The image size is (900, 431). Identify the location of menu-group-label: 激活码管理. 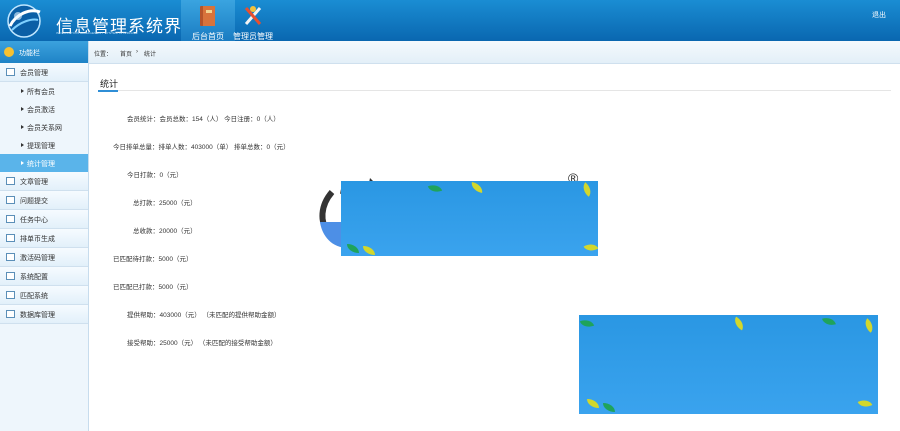
(37, 258).